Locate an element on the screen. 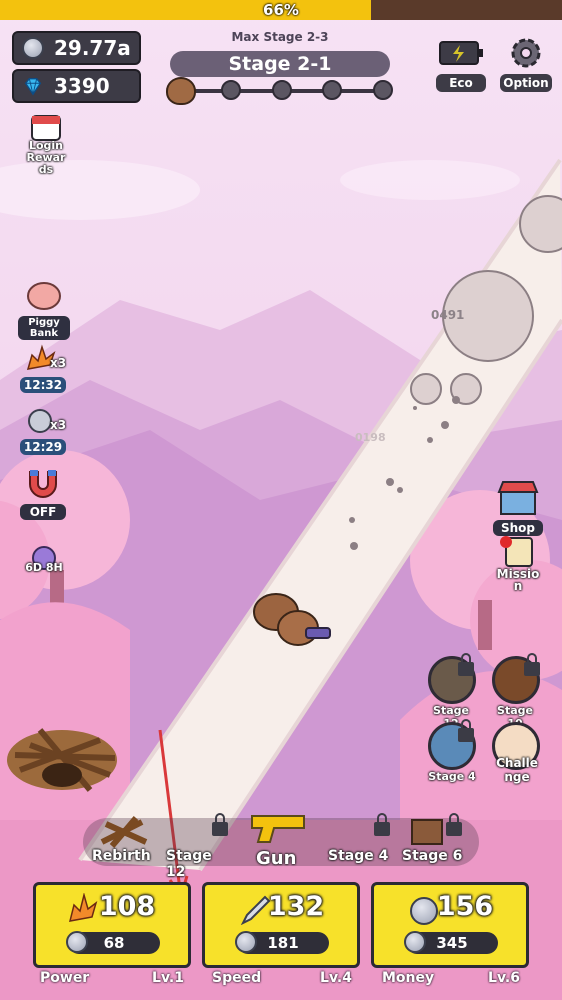  piggy-bank-button: Piggy Bank is located at coordinates (44, 309).